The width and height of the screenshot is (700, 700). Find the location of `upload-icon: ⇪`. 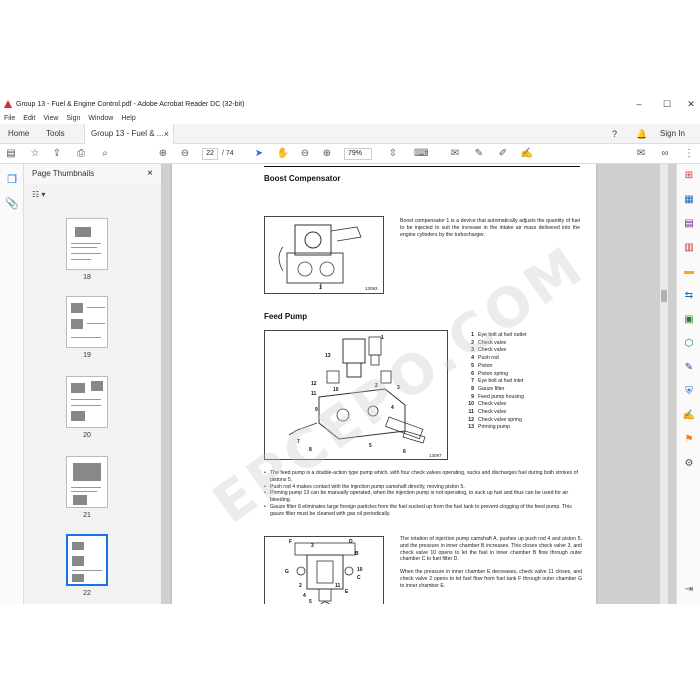

upload-icon: ⇪ is located at coordinates (57, 154).